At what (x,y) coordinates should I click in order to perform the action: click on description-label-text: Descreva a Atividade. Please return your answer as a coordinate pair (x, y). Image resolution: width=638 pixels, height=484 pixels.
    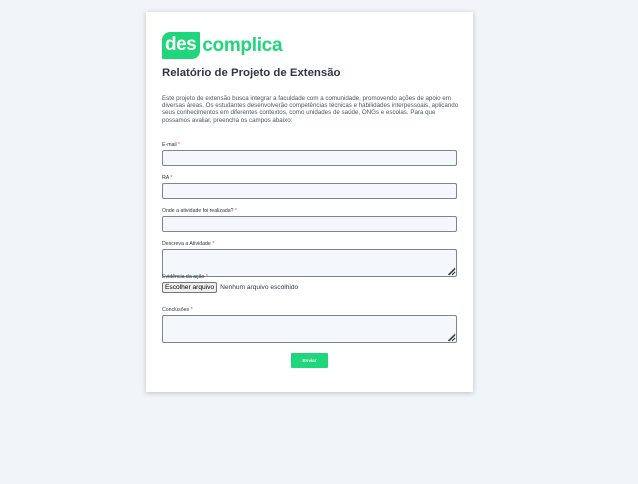
    Looking at the image, I should click on (186, 244).